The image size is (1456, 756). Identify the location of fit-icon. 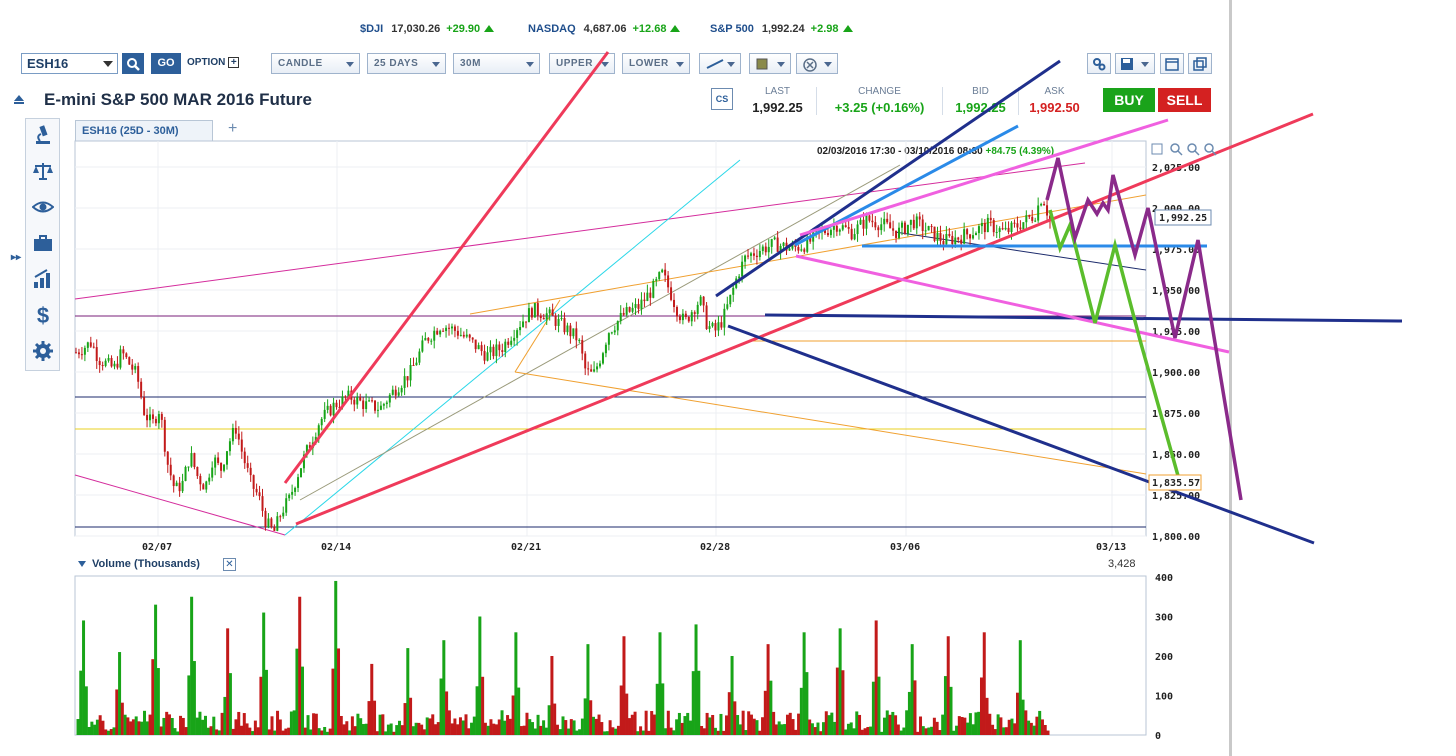
(1157, 149).